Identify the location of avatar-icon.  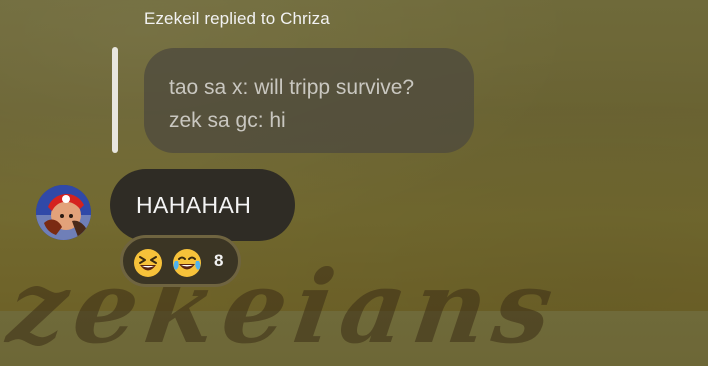
(63, 212).